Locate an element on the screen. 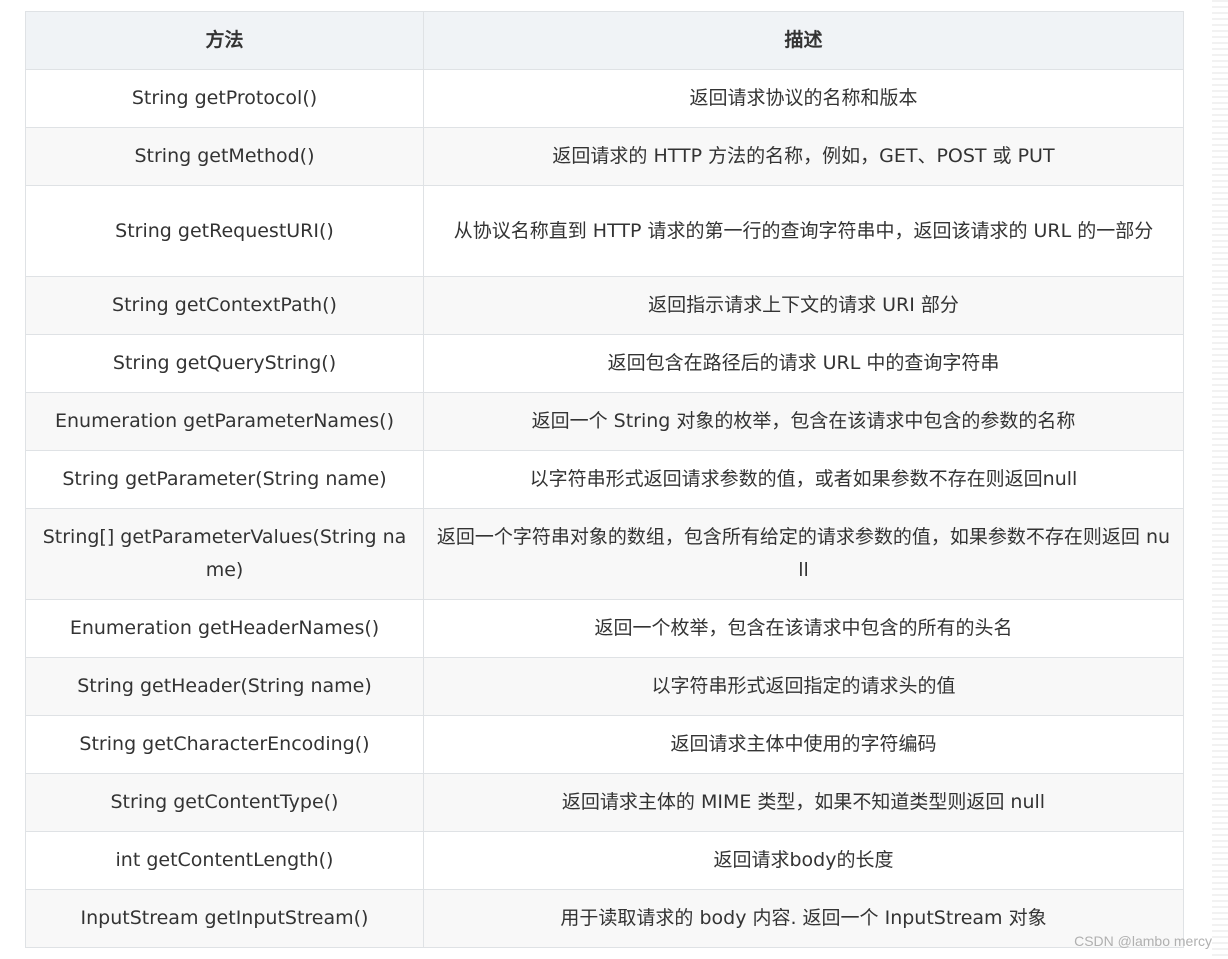 This screenshot has height=959, width=1228. method-cell: String getProtocol() is located at coordinates (224, 98).